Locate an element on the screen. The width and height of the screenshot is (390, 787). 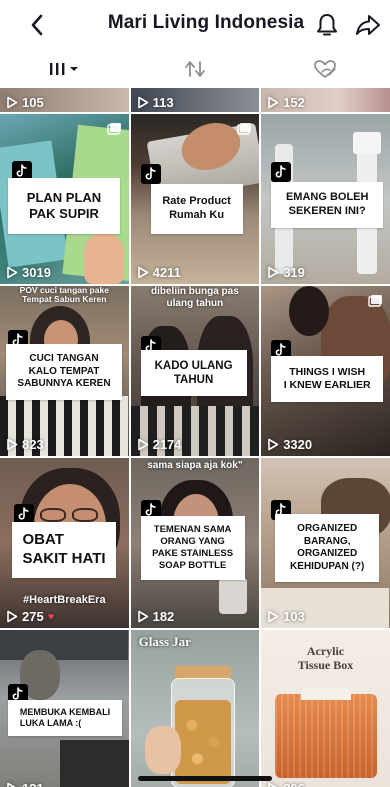
repost-icon is located at coordinates (195, 69).